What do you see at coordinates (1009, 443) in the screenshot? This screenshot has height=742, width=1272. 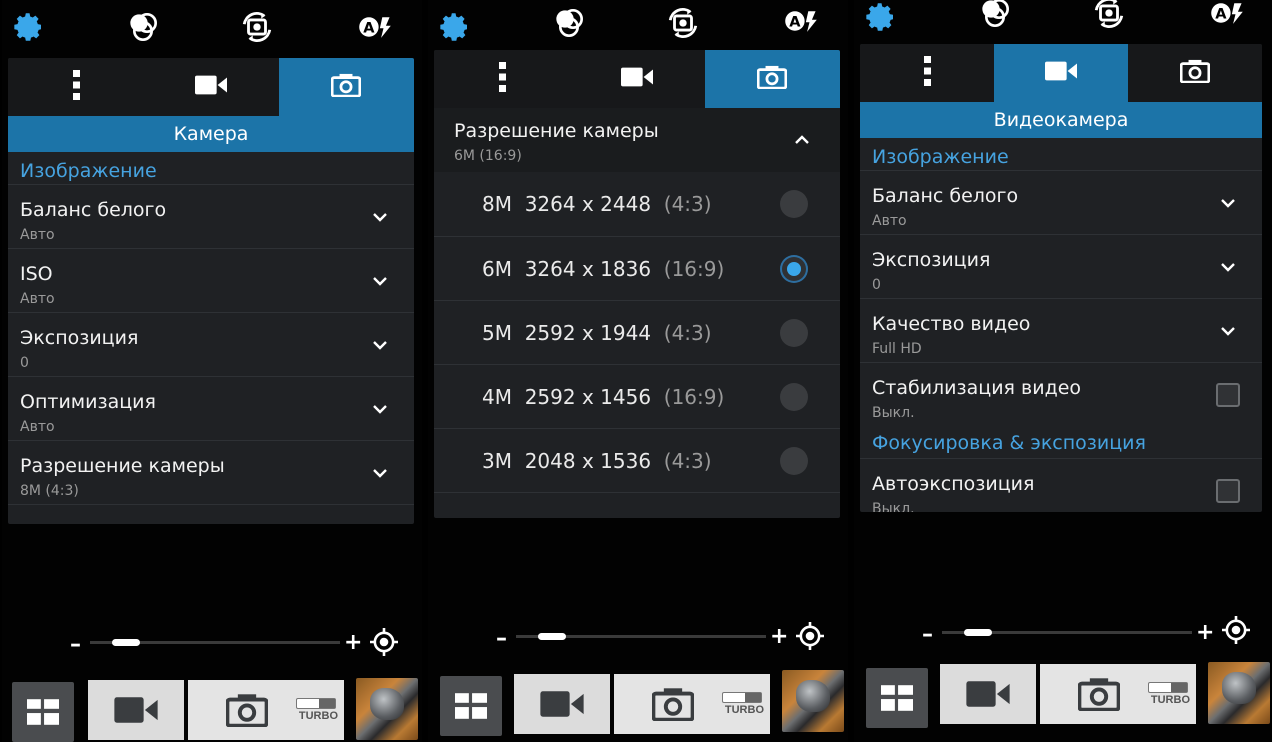 I see `section-heading-focus: Фокусировка & экспозиция` at bounding box center [1009, 443].